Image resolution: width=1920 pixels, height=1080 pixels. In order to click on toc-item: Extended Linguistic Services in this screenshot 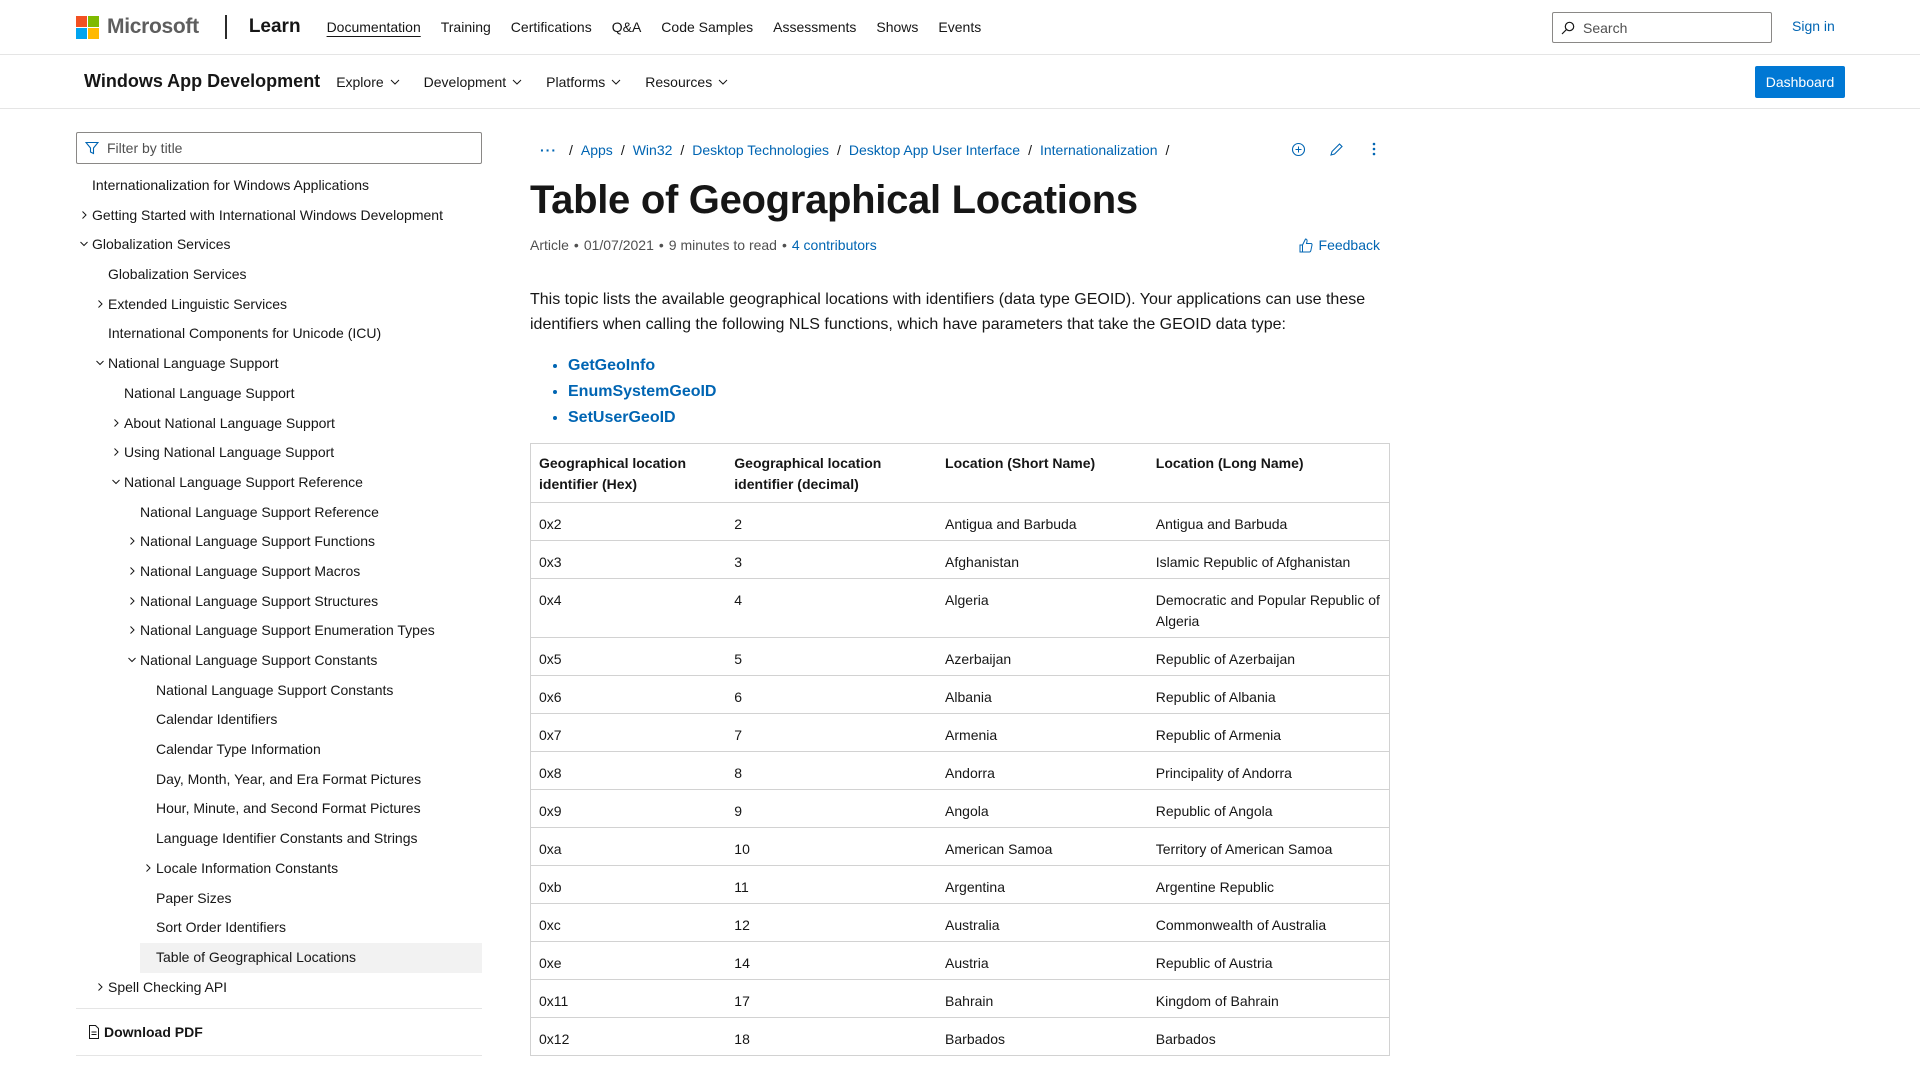, I will do `click(279, 305)`.